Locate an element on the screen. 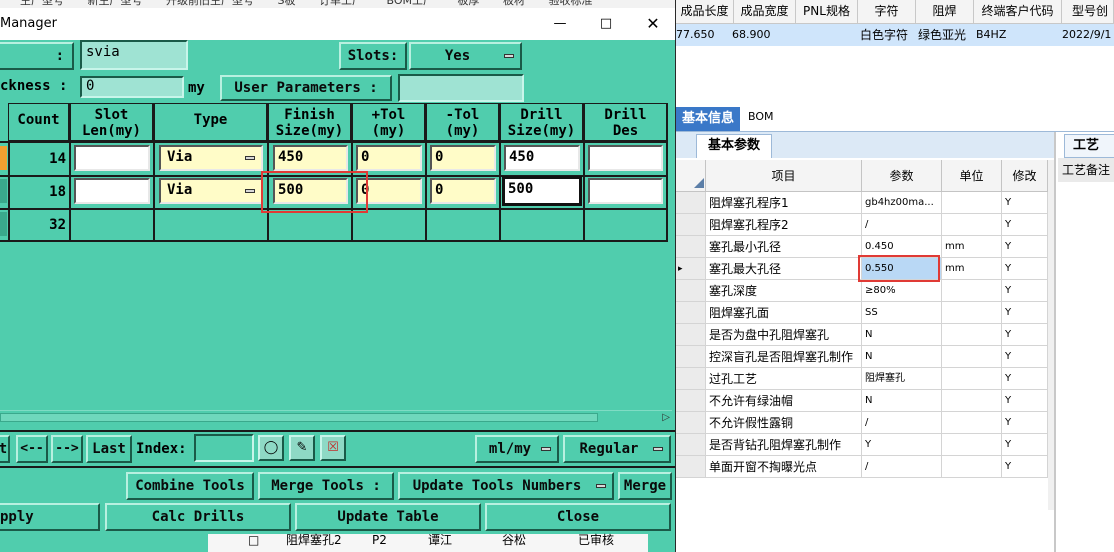 This screenshot has width=1114, height=552. dropdown-arrow-icon is located at coordinates (658, 449).